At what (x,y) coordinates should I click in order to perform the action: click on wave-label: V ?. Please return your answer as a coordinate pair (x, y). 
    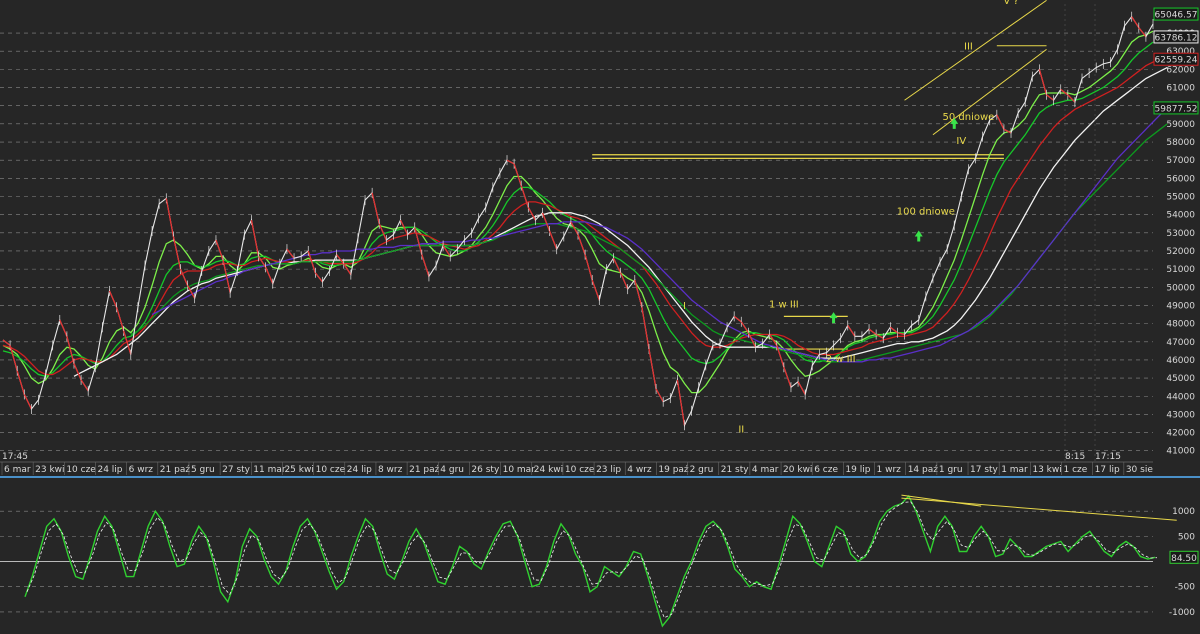
    Looking at the image, I should click on (1010, 3).